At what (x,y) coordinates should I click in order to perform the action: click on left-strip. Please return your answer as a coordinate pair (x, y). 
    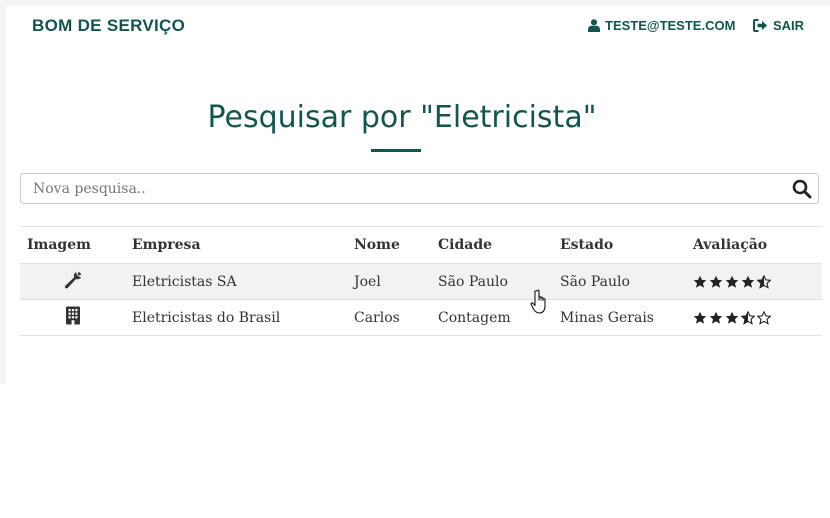
    Looking at the image, I should click on (3, 451).